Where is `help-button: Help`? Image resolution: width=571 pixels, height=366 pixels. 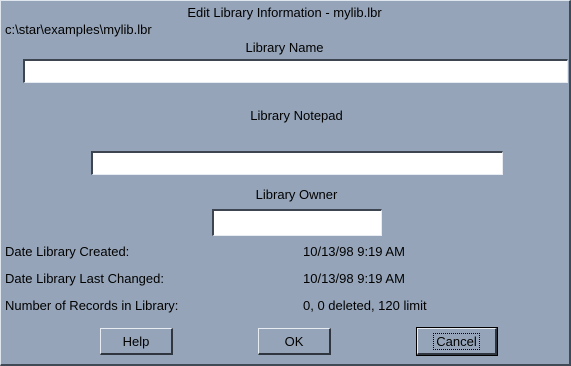
help-button: Help is located at coordinates (136, 341).